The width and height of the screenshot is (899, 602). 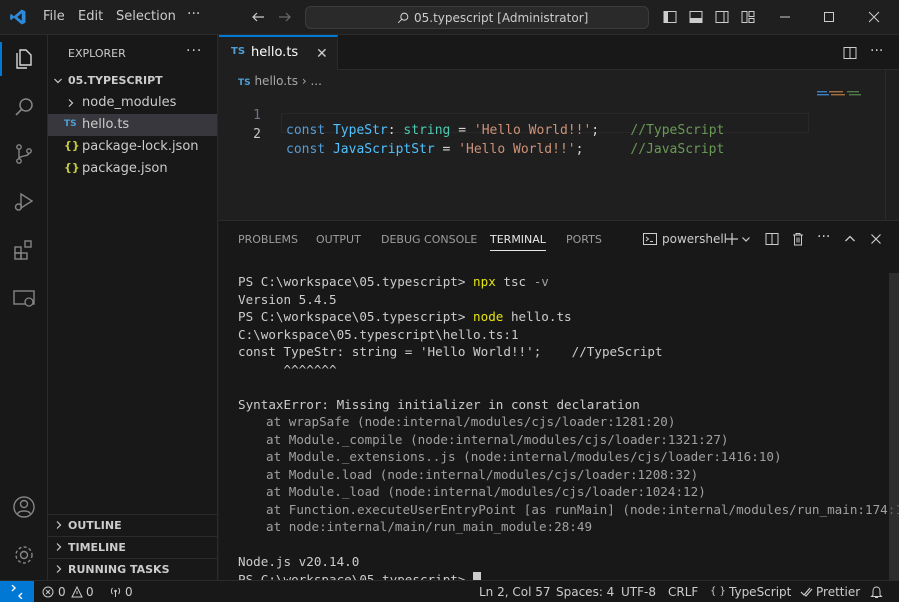 I want to click on terminal-line: Version 5.4.5, so click(x=287, y=299).